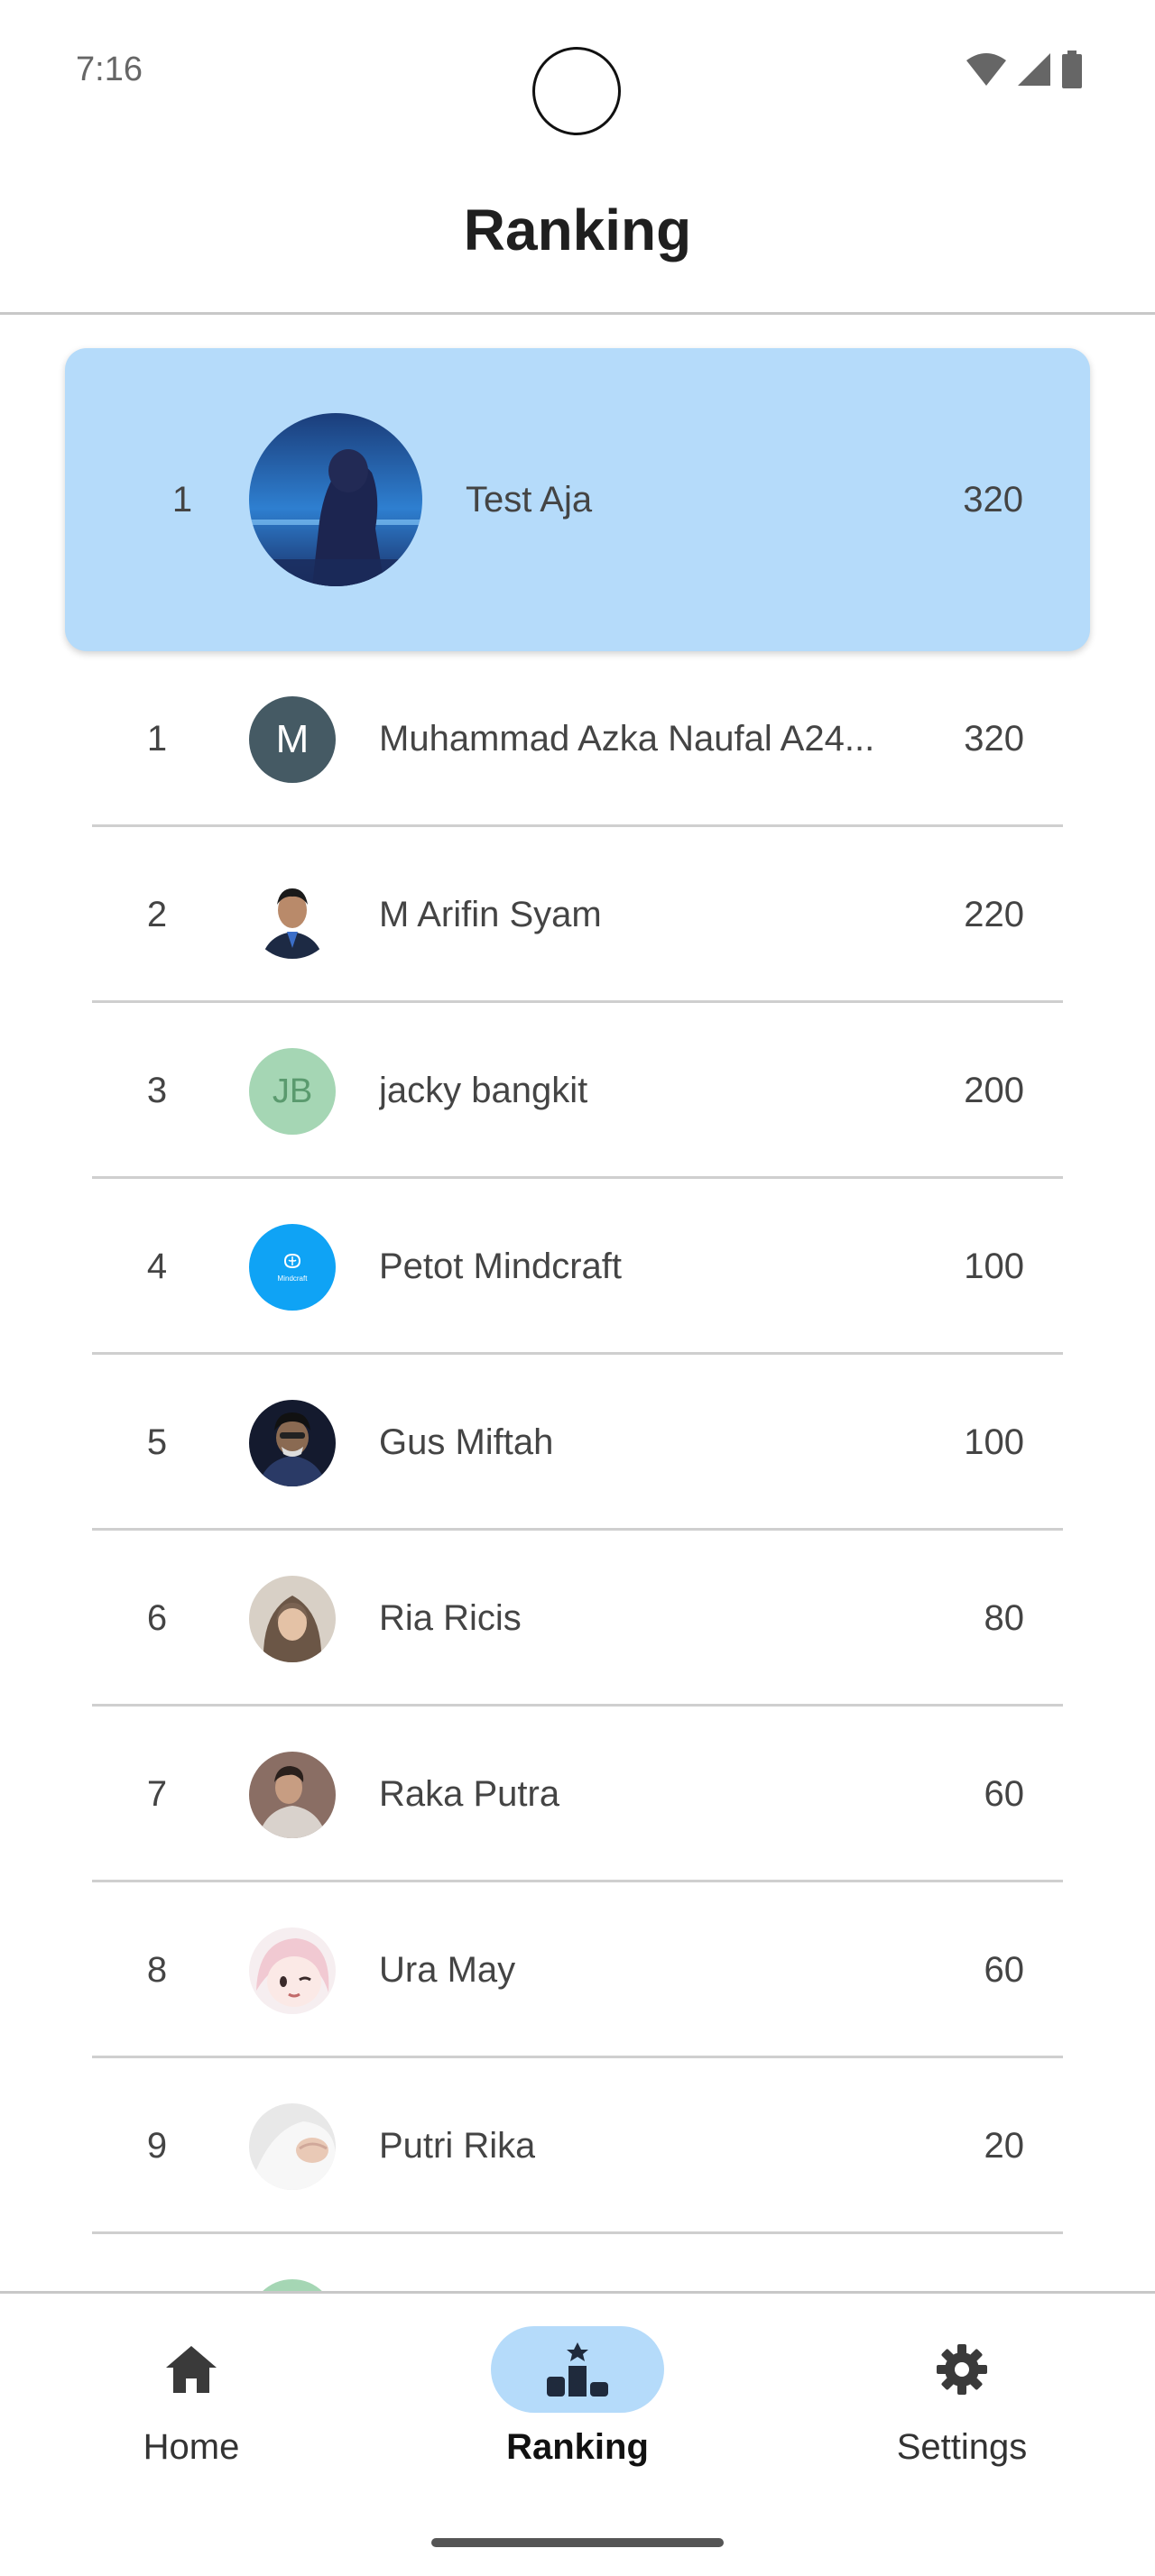 Image resolution: width=1155 pixels, height=2576 pixels. What do you see at coordinates (450, 1618) in the screenshot?
I see `row-name: Ria Ricis` at bounding box center [450, 1618].